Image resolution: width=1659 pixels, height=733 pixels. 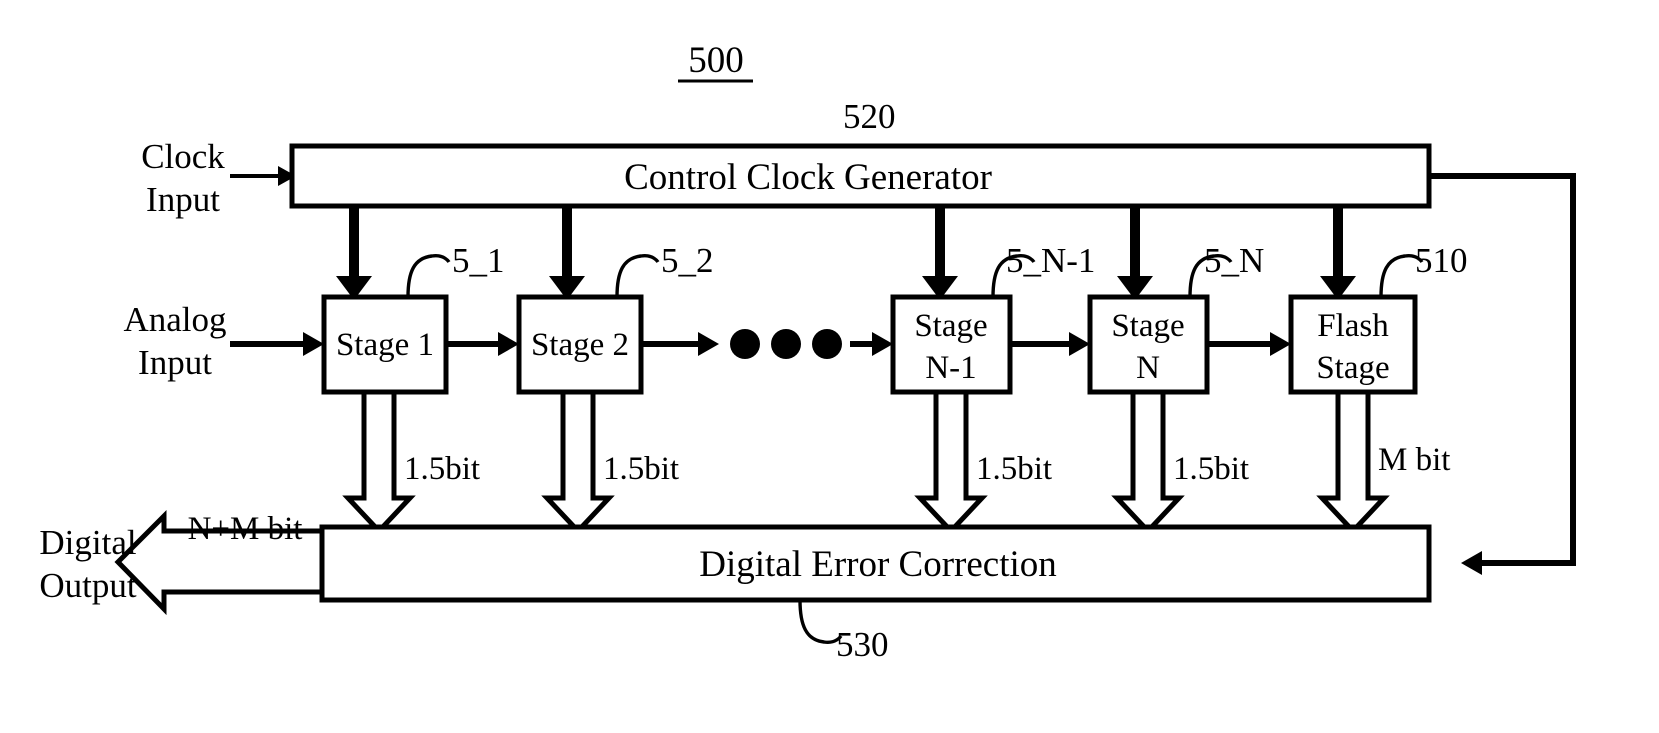 What do you see at coordinates (87, 542) in the screenshot?
I see `digital-output-label-line1: Digital` at bounding box center [87, 542].